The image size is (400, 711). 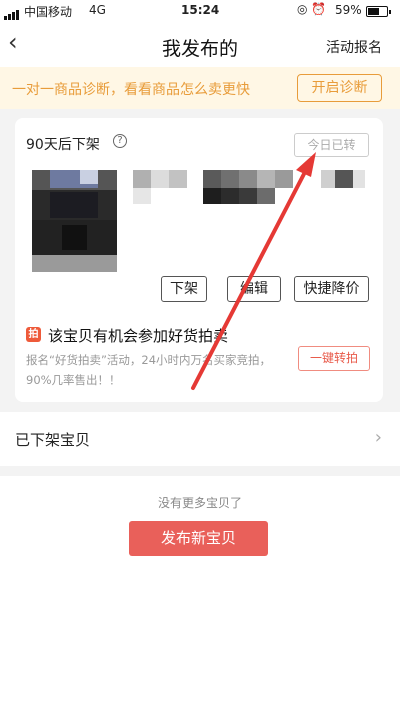 What do you see at coordinates (331, 145) in the screenshot?
I see `today-transferred-button: 今日已转` at bounding box center [331, 145].